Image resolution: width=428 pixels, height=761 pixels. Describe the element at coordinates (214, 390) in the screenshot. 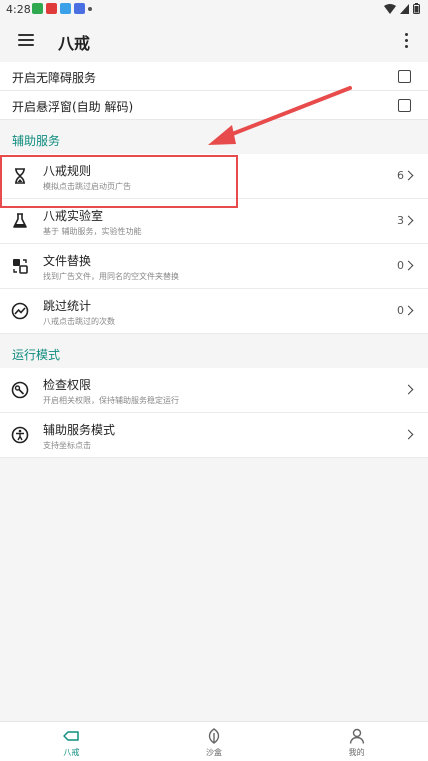

I see `list-item-check-permissions: 检查权限 开启相关权限，保持辅助服务稳定运行` at that location.